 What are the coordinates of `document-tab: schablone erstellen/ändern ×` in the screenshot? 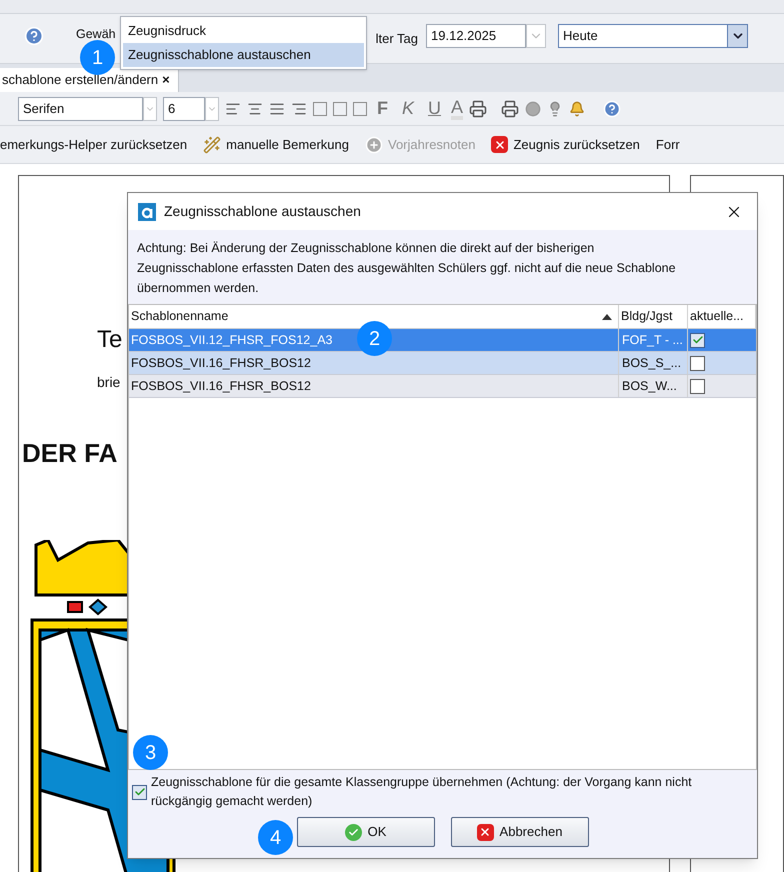 It's located at (89, 80).